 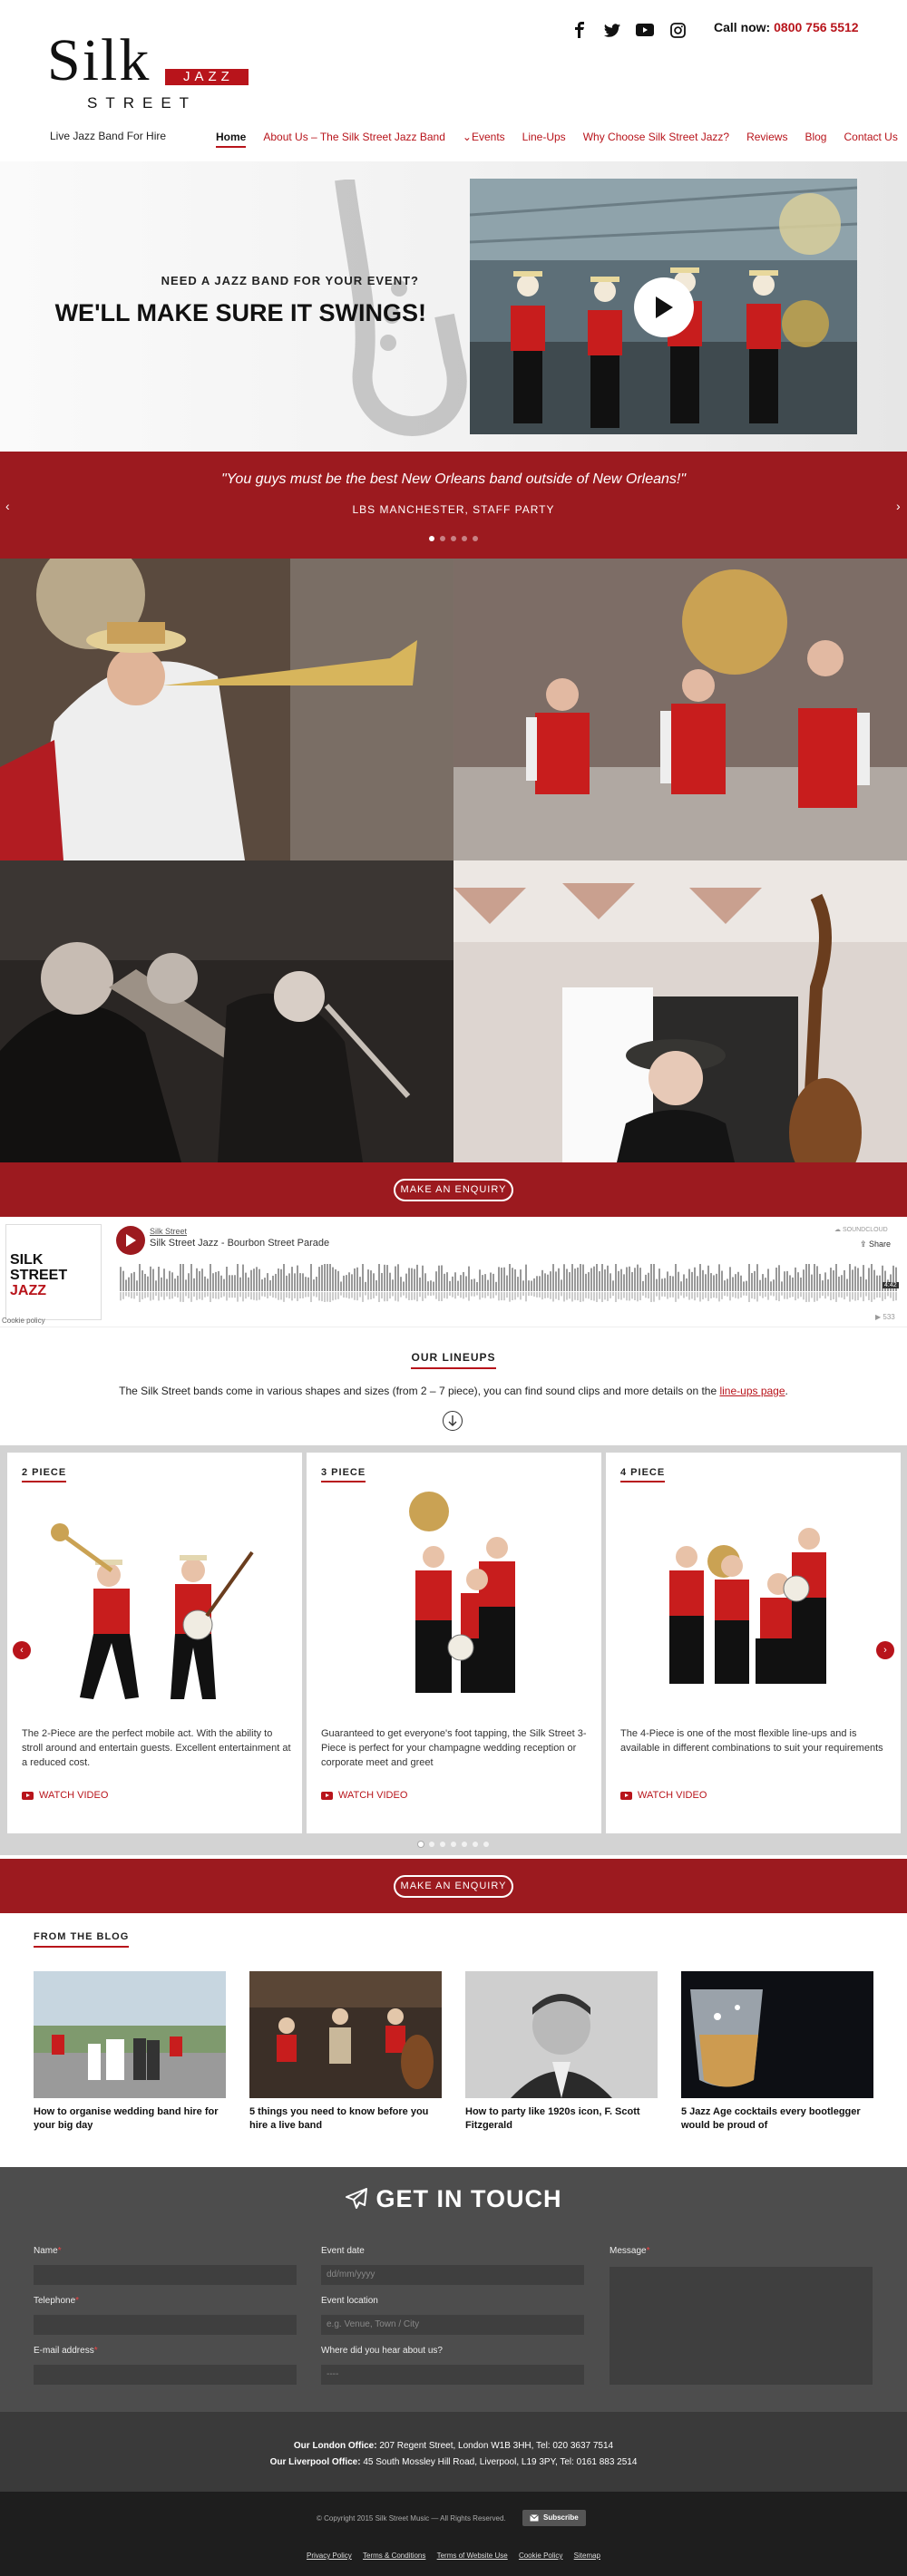 What do you see at coordinates (752, 1391) in the screenshot?
I see `lineups-page-link: line-ups page` at bounding box center [752, 1391].